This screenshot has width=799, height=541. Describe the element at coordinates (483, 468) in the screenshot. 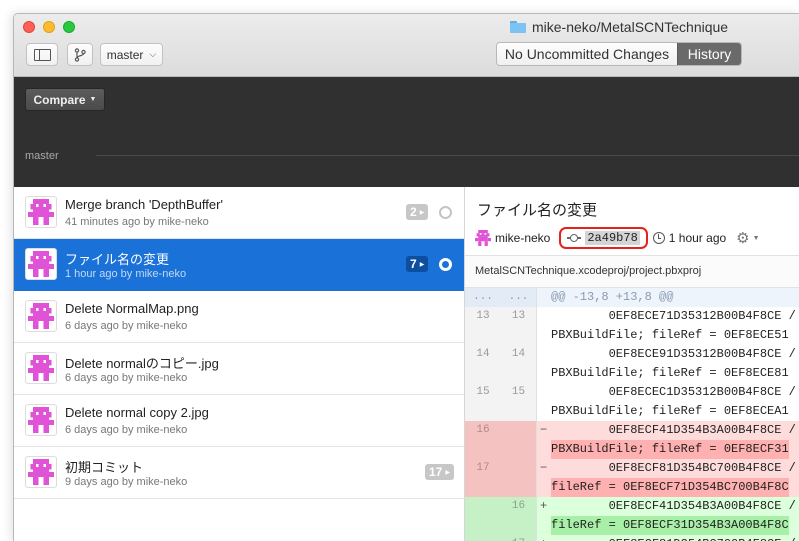

I see `old-line-number: 17` at that location.